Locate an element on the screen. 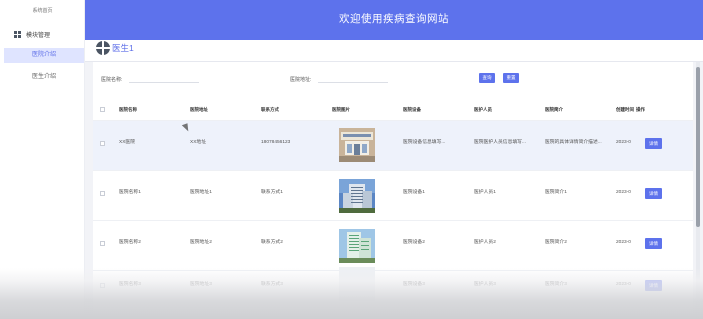 The image size is (703, 319). sidebar: 系统首页 模块管理 医院介绍 医生介绍 is located at coordinates (42, 159).